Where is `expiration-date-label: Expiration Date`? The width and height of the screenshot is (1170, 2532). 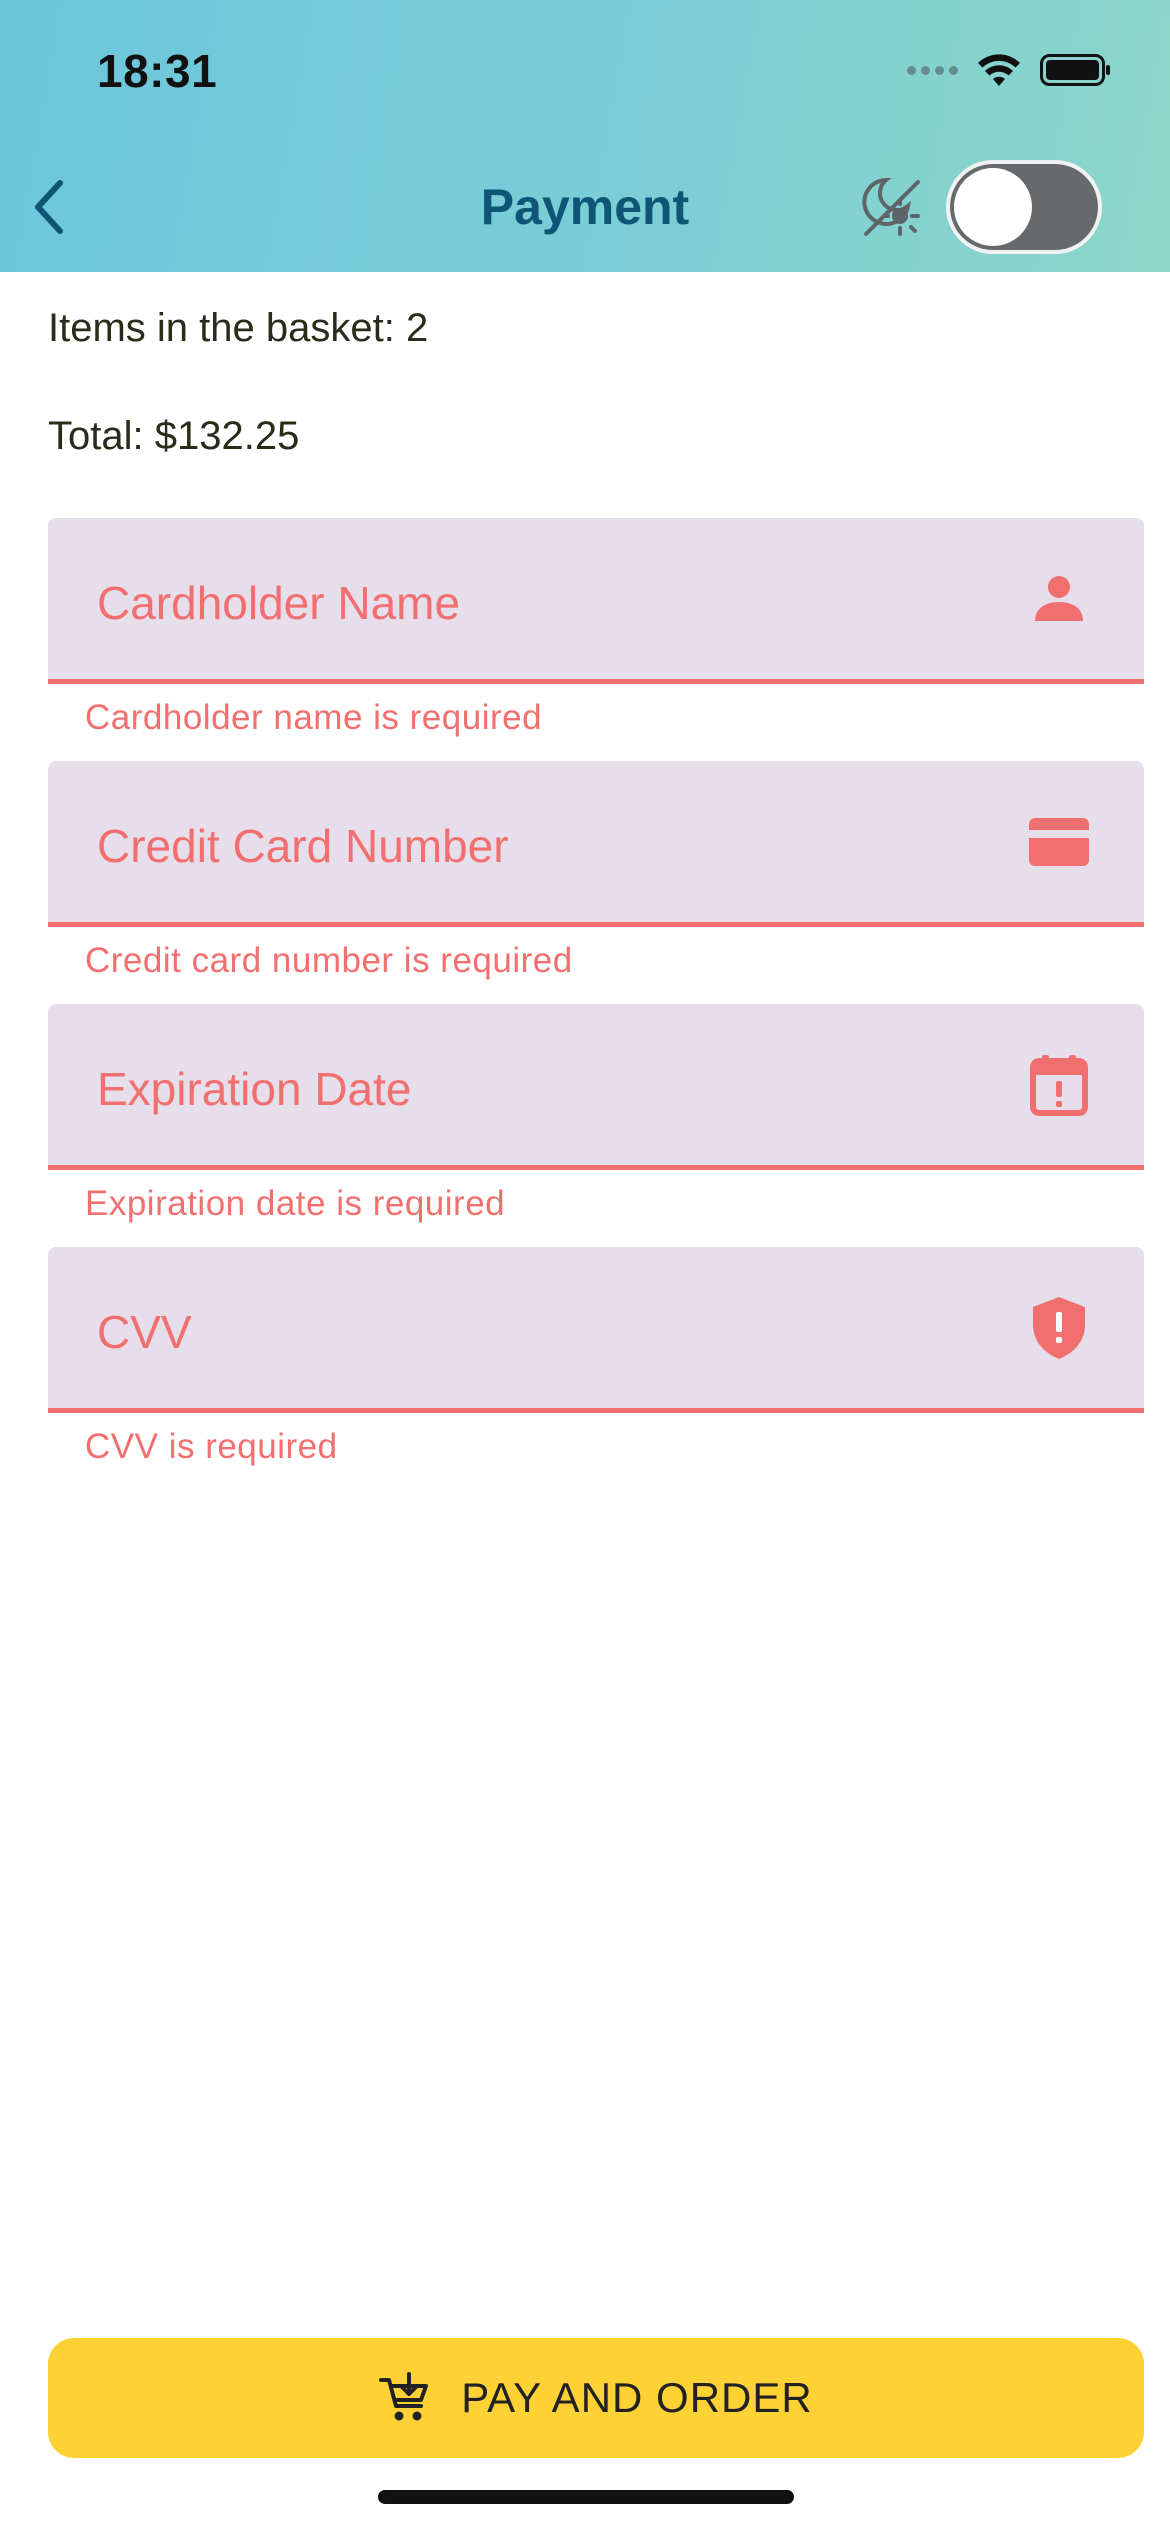 expiration-date-label: Expiration Date is located at coordinates (254, 1089).